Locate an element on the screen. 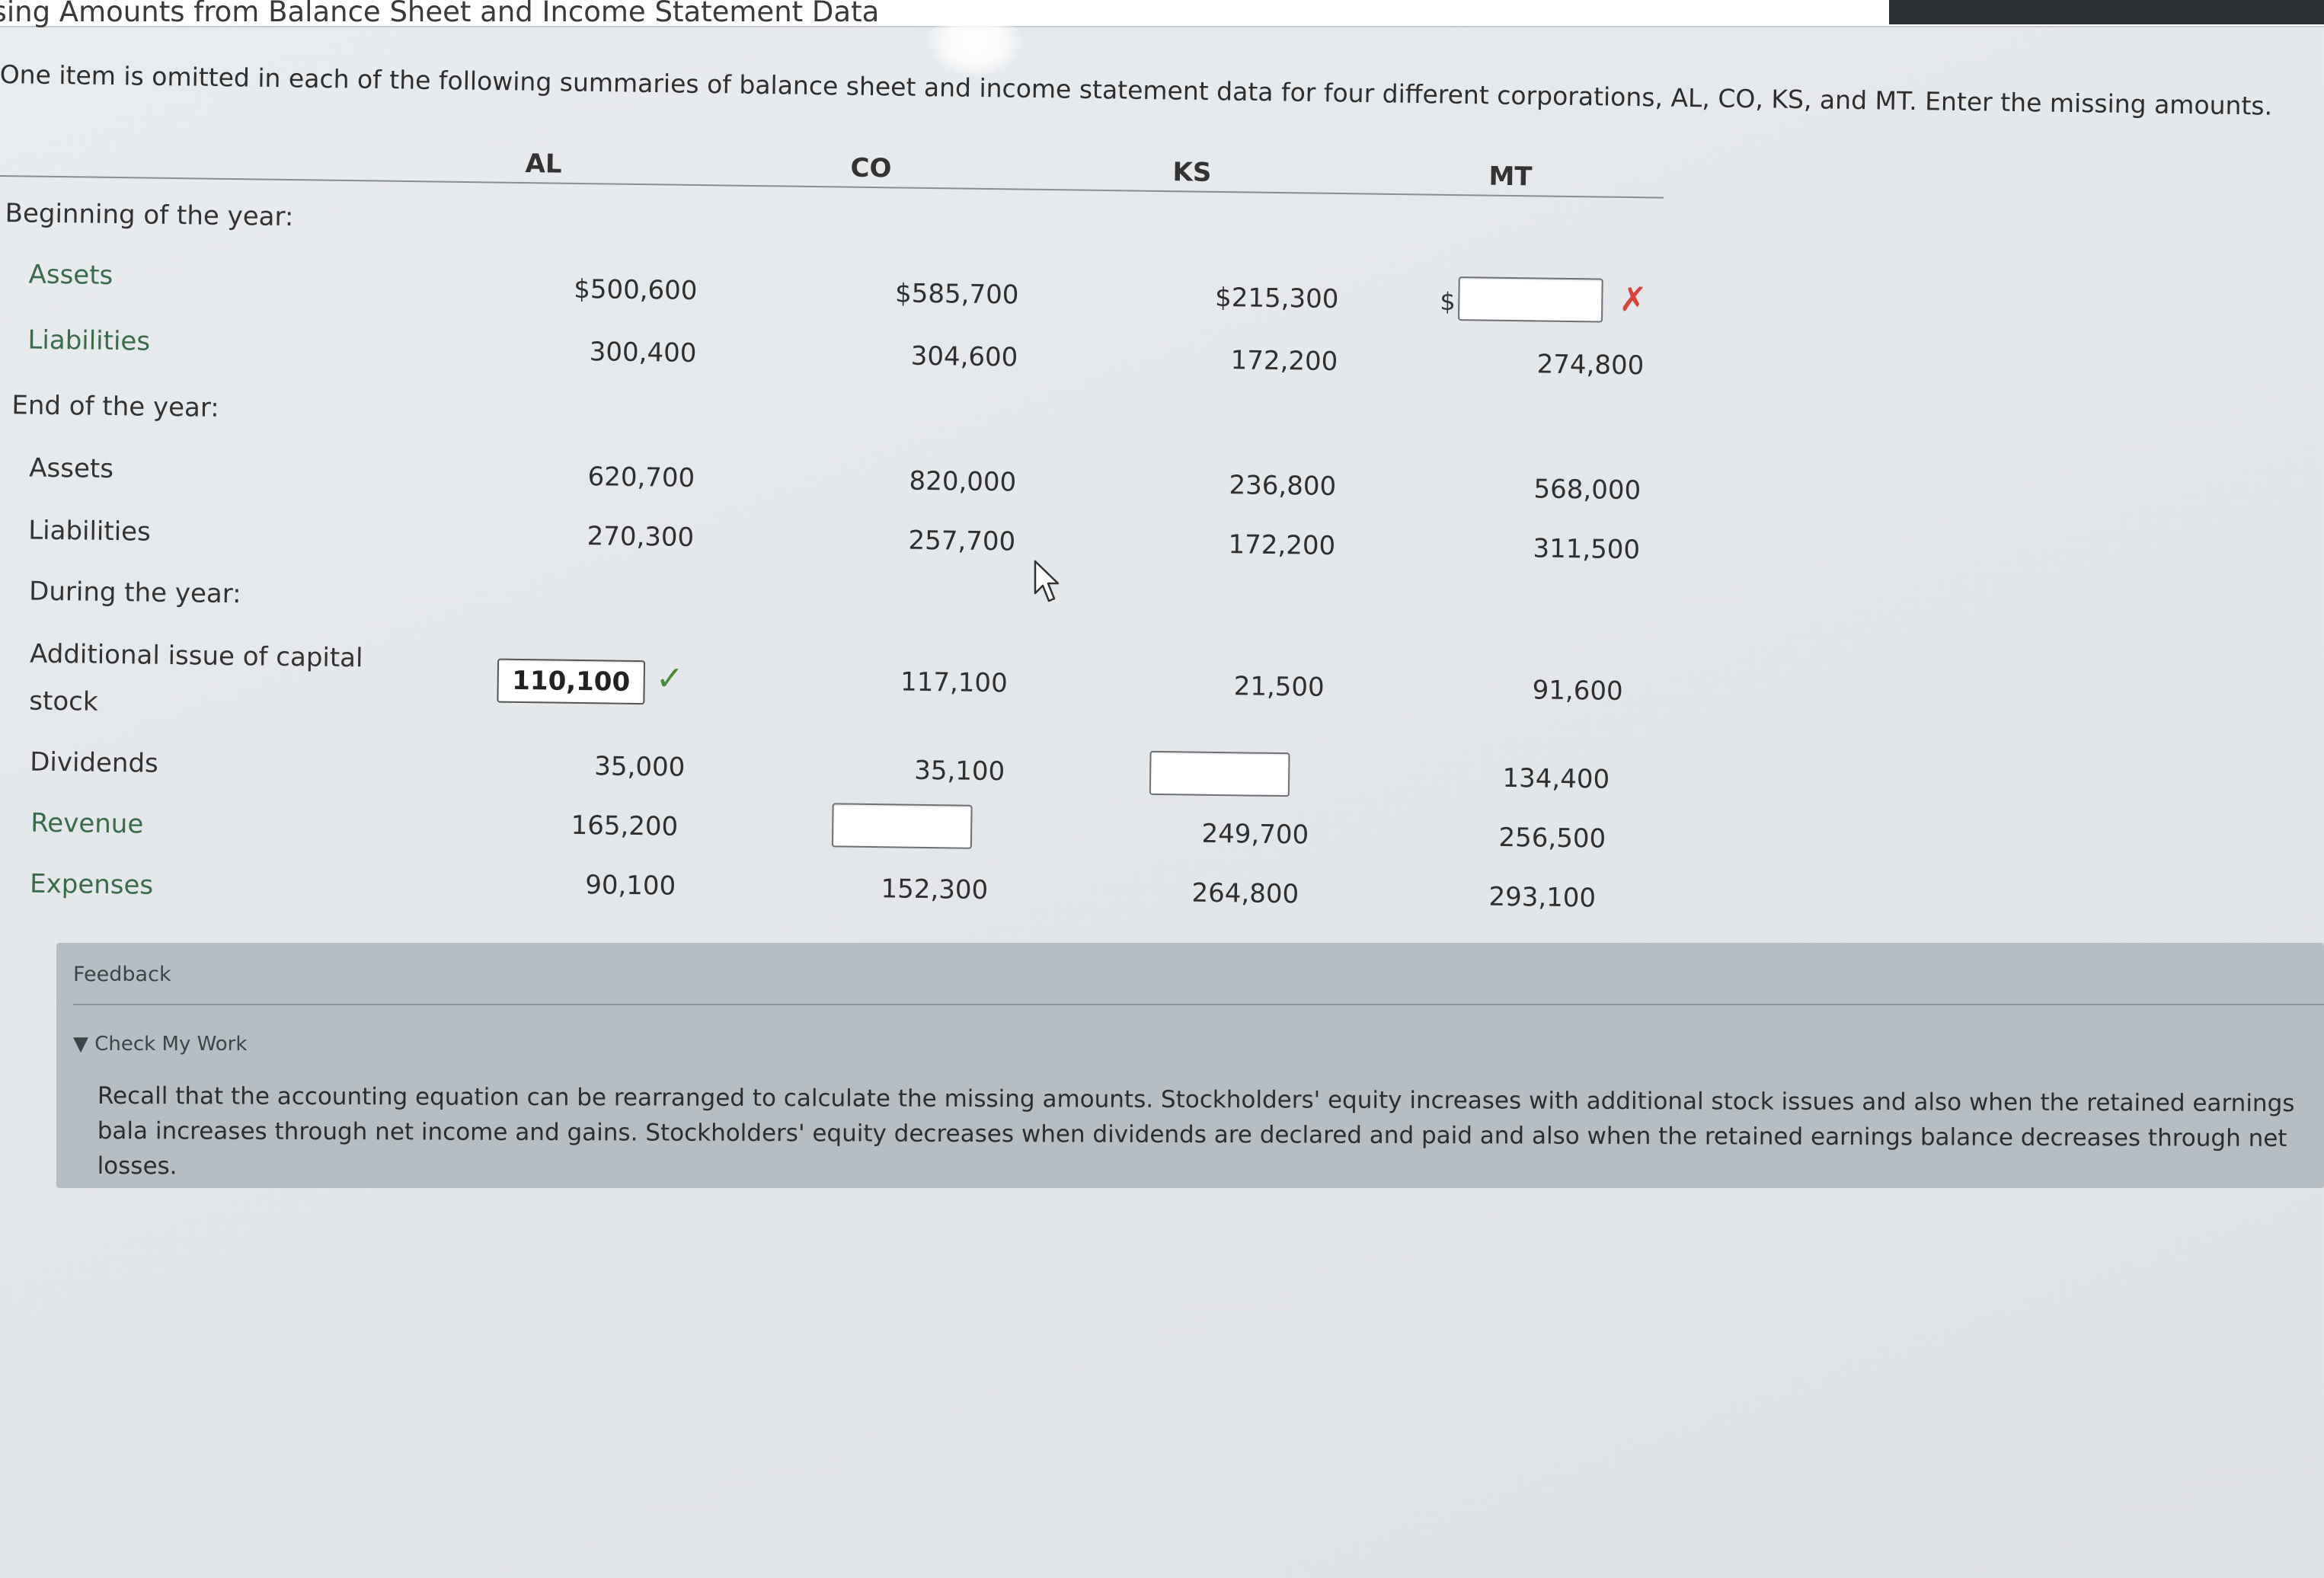 This screenshot has height=1578, width=2324. correct-check-icon: ✓ is located at coordinates (669, 678).